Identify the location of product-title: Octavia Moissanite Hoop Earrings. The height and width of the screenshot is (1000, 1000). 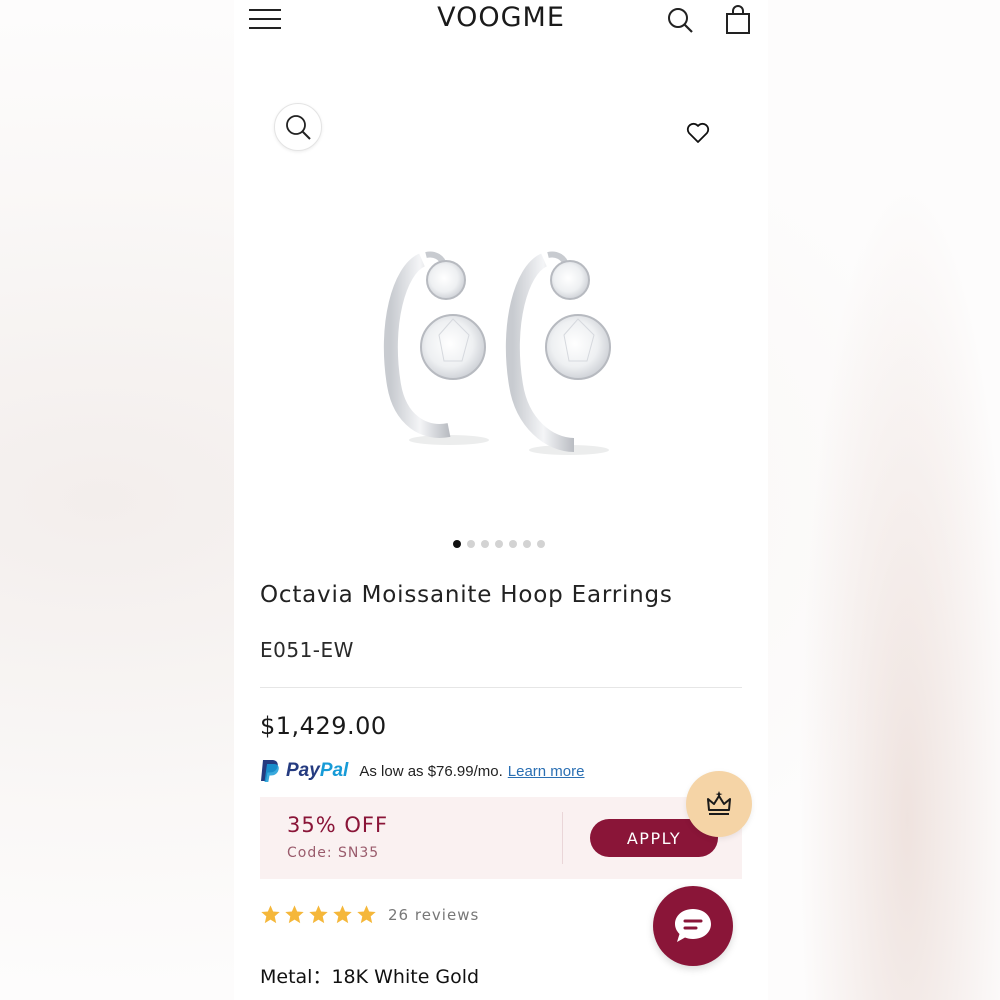
(466, 595).